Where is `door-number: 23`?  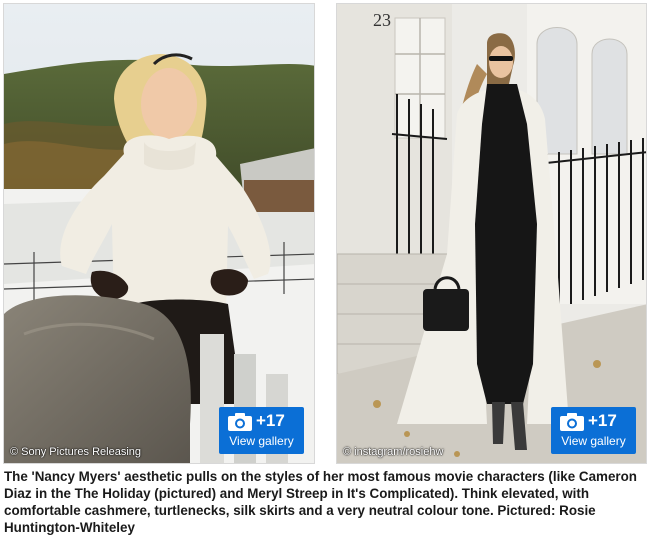 door-number: 23 is located at coordinates (382, 20).